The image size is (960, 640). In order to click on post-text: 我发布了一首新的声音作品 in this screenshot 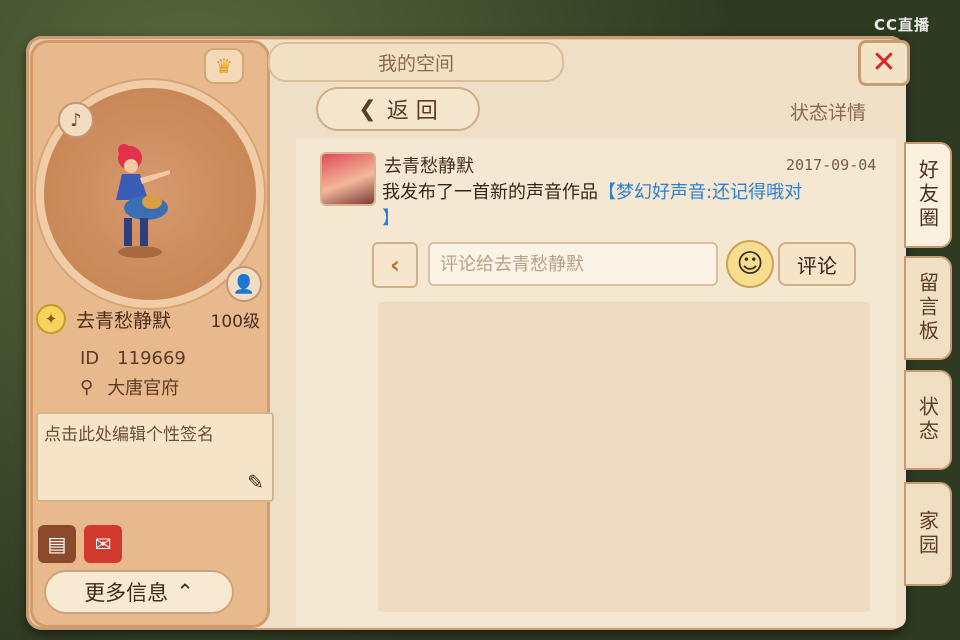, I will do `click(490, 192)`.